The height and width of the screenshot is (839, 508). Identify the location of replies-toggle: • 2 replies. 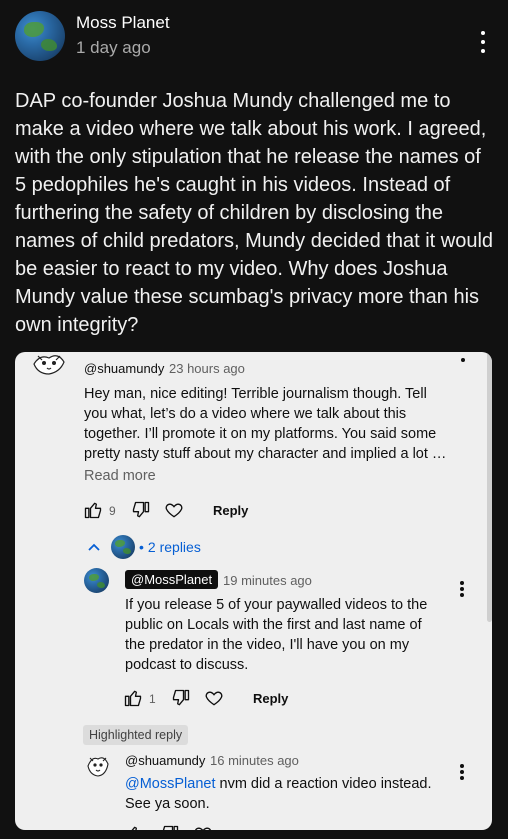
(144, 547).